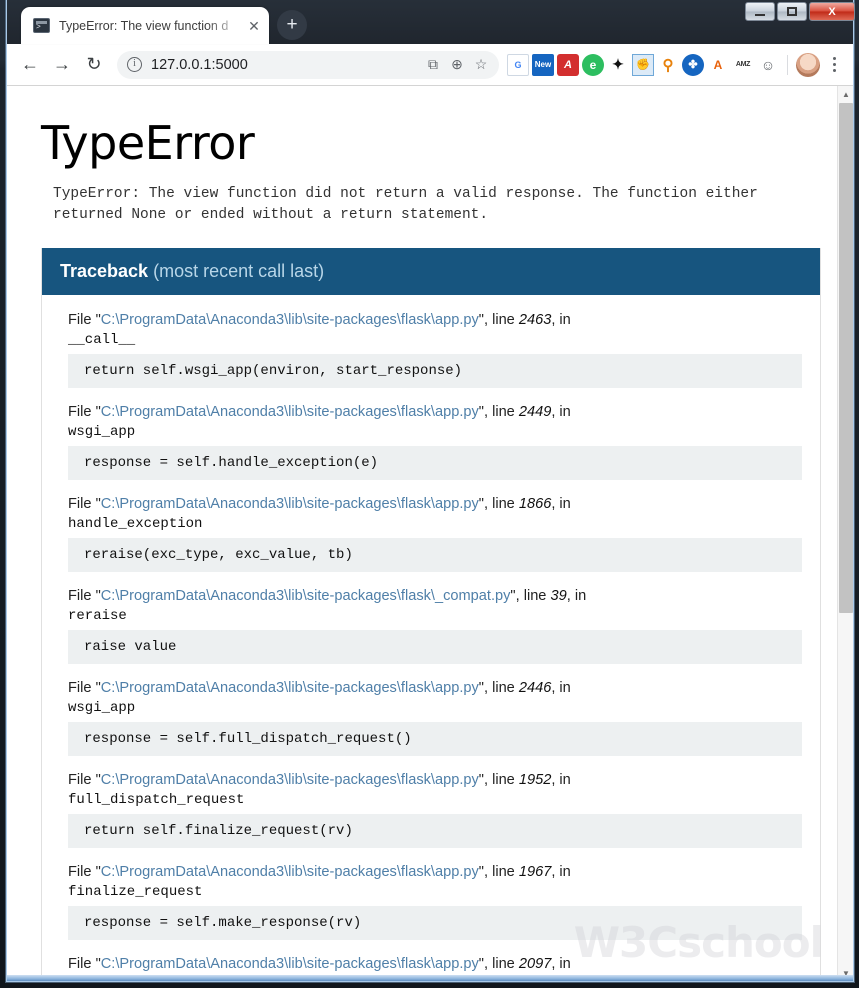 The image size is (859, 988). Describe the element at coordinates (845, 94) in the screenshot. I see `scroll-up-icon: ▲` at that location.